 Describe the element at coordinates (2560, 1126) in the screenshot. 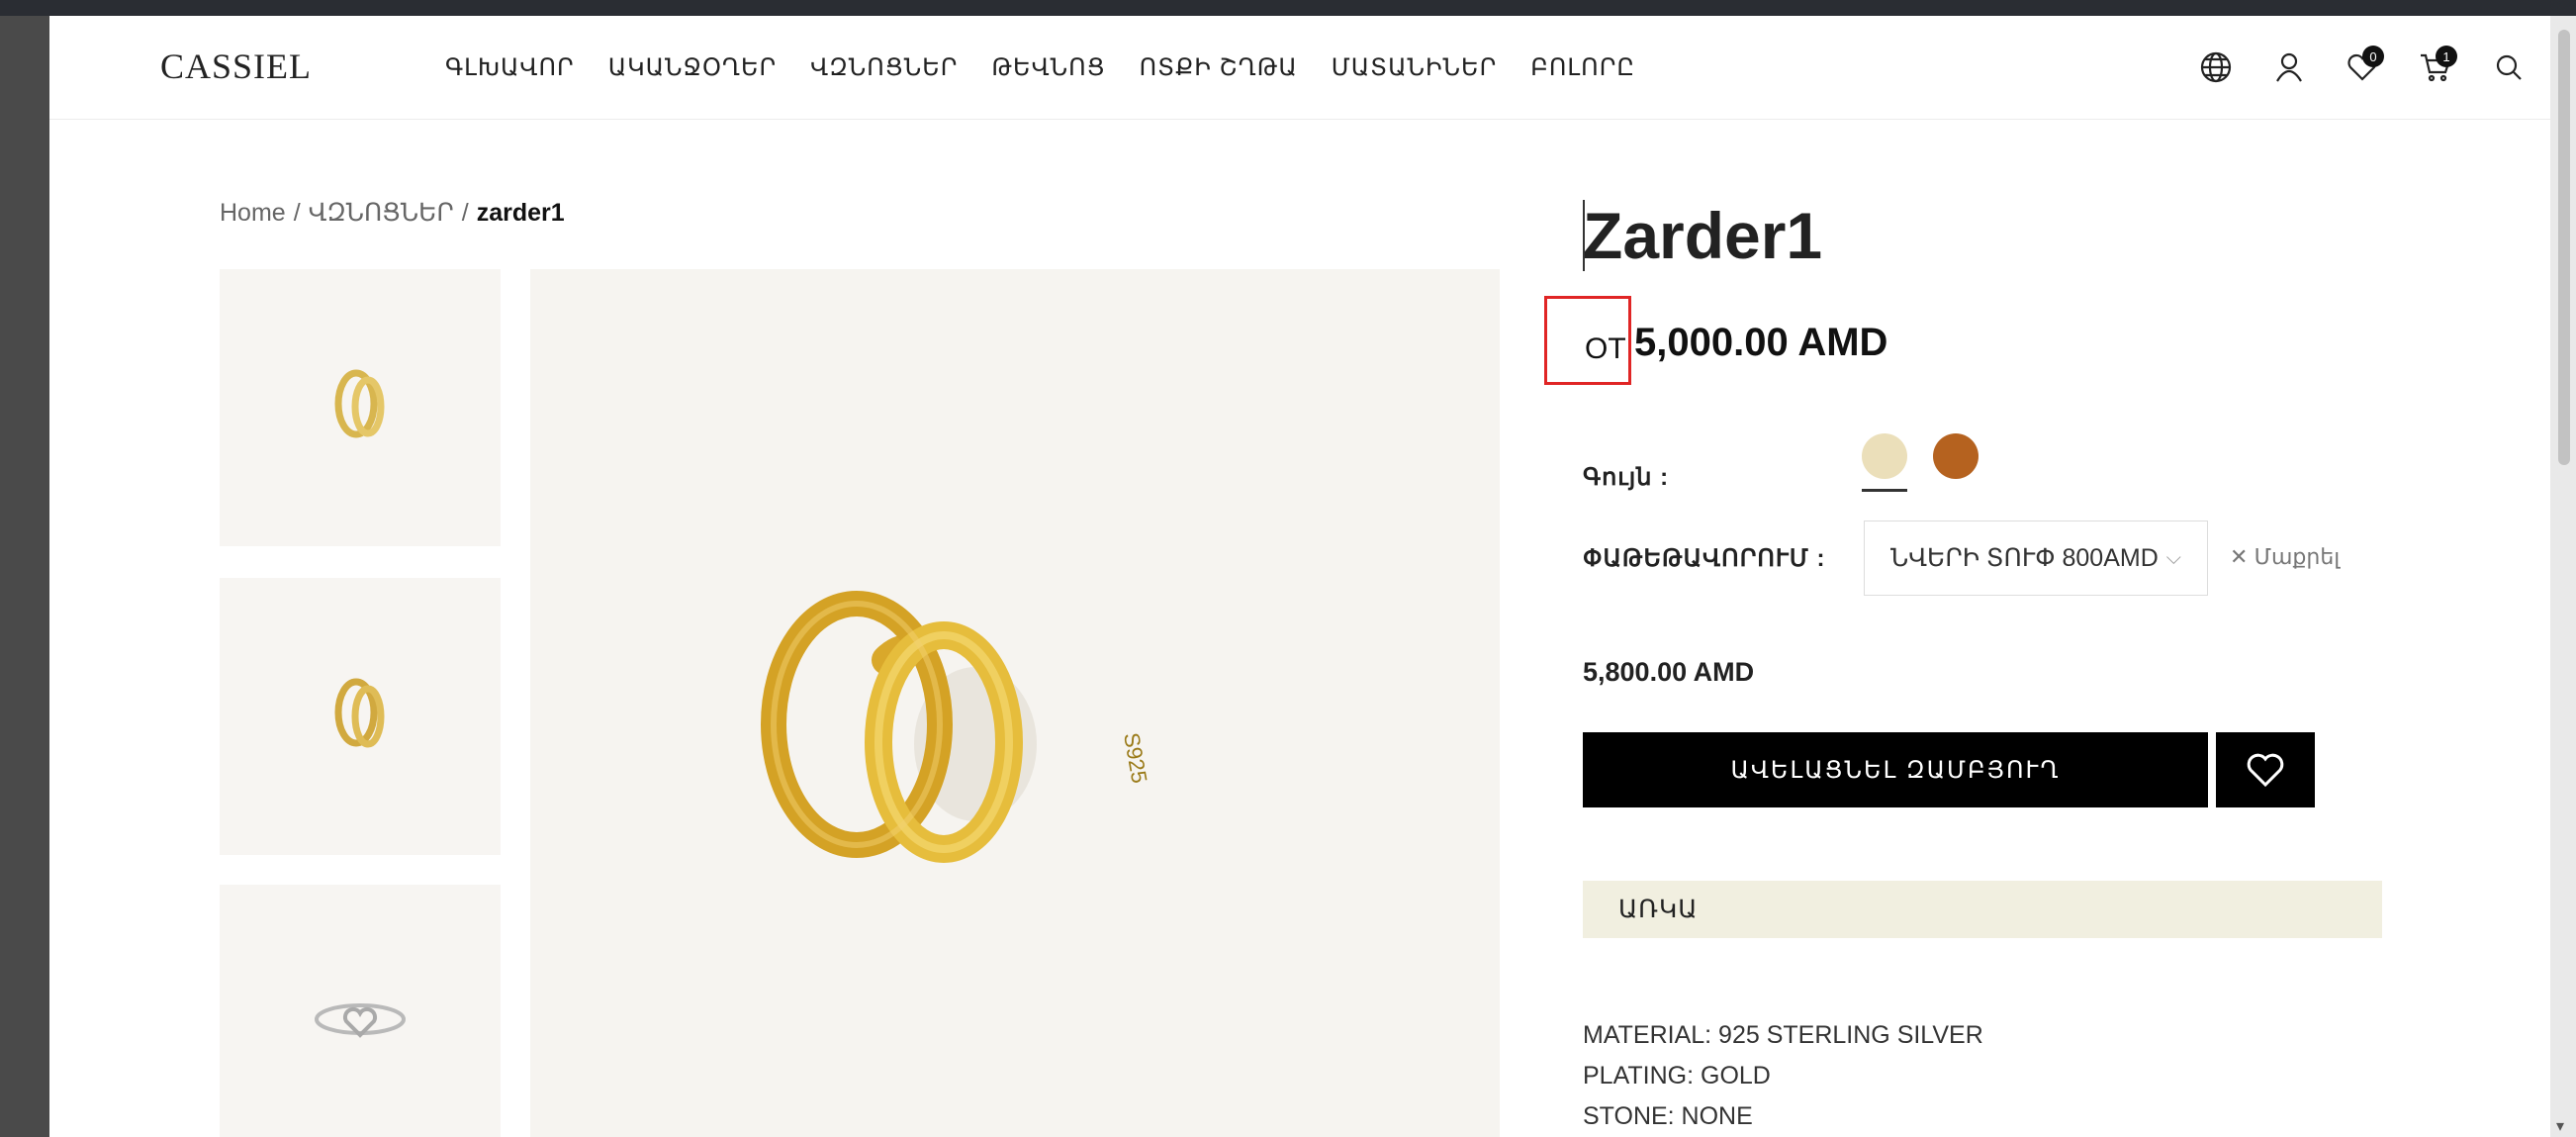

I see `scroll-down-arrow-icon: ▾` at that location.